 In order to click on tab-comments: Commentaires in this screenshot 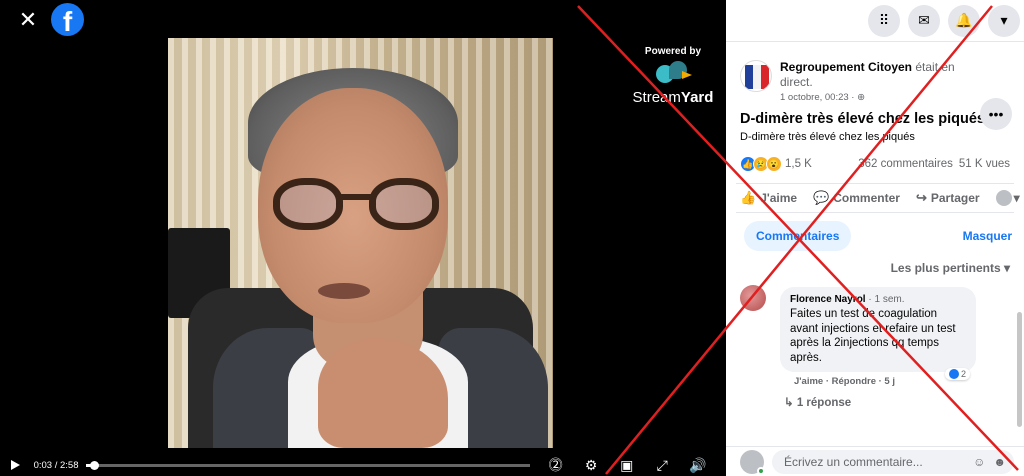, I will do `click(798, 236)`.